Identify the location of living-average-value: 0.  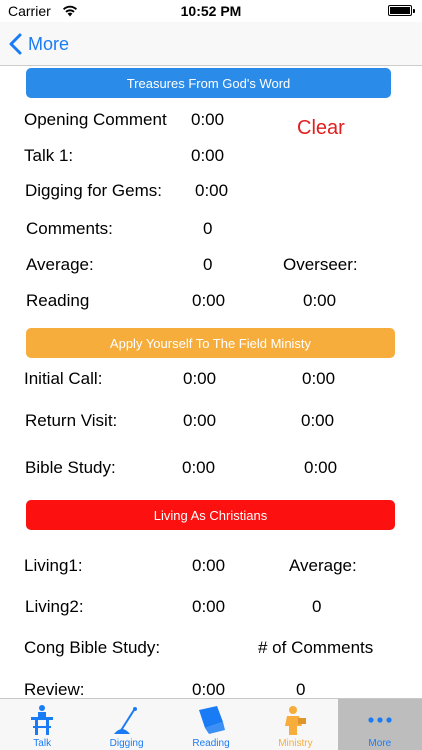
(317, 606).